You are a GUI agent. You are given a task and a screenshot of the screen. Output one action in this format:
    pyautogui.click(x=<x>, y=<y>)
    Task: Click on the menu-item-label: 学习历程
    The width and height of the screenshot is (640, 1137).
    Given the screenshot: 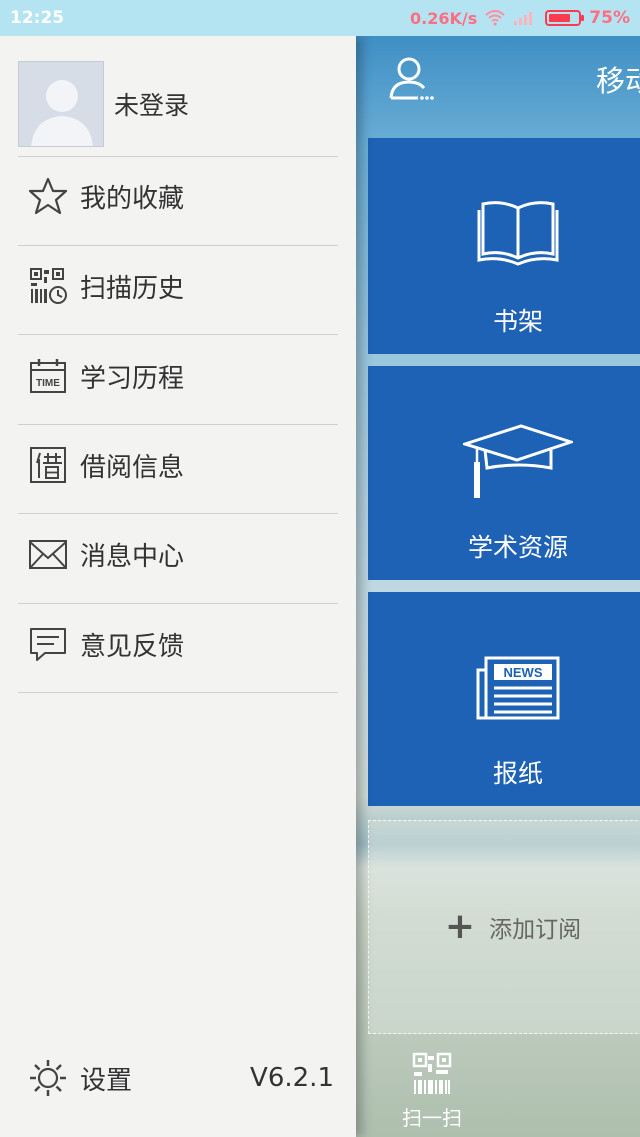 What is the action you would take?
    pyautogui.click(x=132, y=378)
    